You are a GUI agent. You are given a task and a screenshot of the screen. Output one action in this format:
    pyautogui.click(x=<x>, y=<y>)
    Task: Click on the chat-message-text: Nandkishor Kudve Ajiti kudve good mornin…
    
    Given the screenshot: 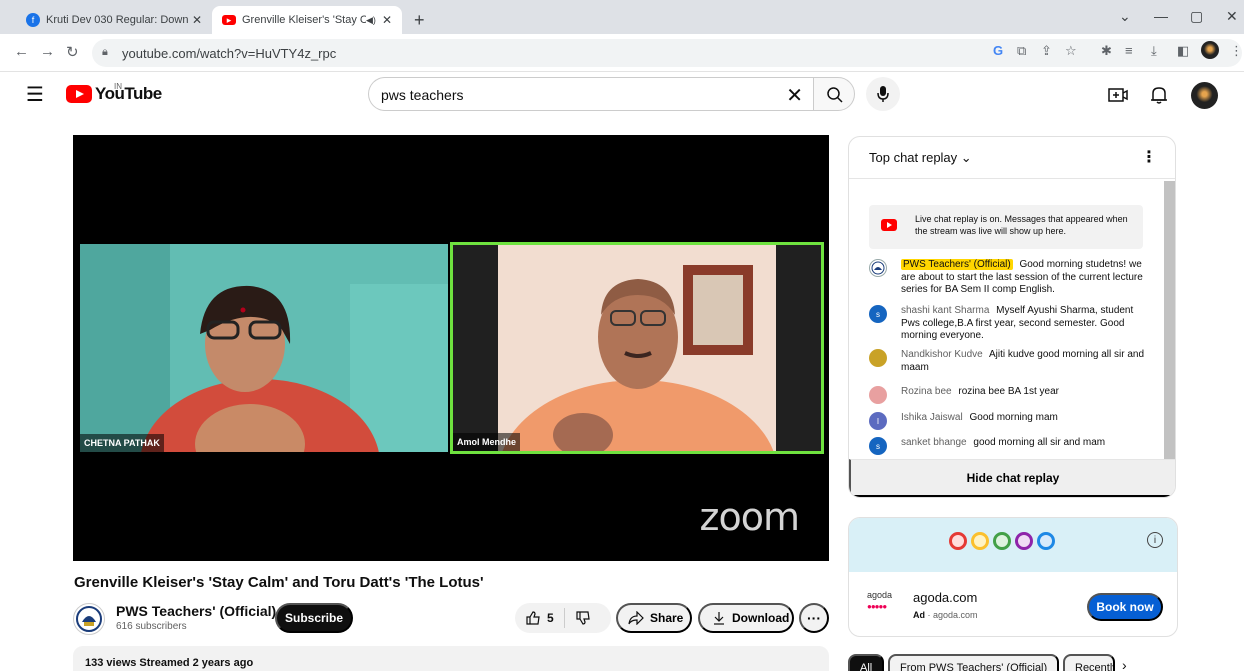 What is the action you would take?
    pyautogui.click(x=1025, y=361)
    